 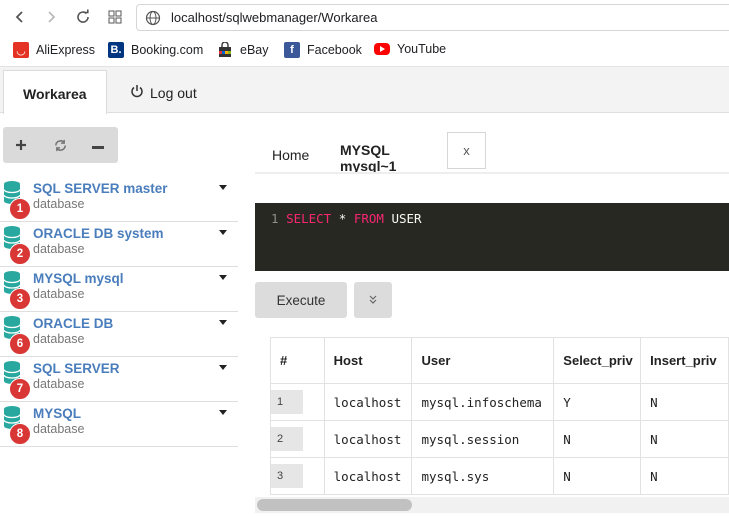 I want to click on sidebar-toolbar, so click(x=60, y=145).